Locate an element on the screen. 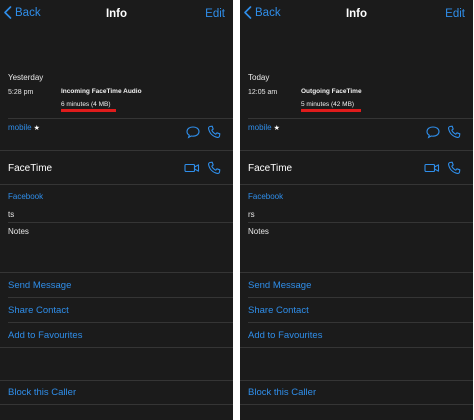 The width and height of the screenshot is (474, 420). call-time: 5:28 pm is located at coordinates (21, 92).